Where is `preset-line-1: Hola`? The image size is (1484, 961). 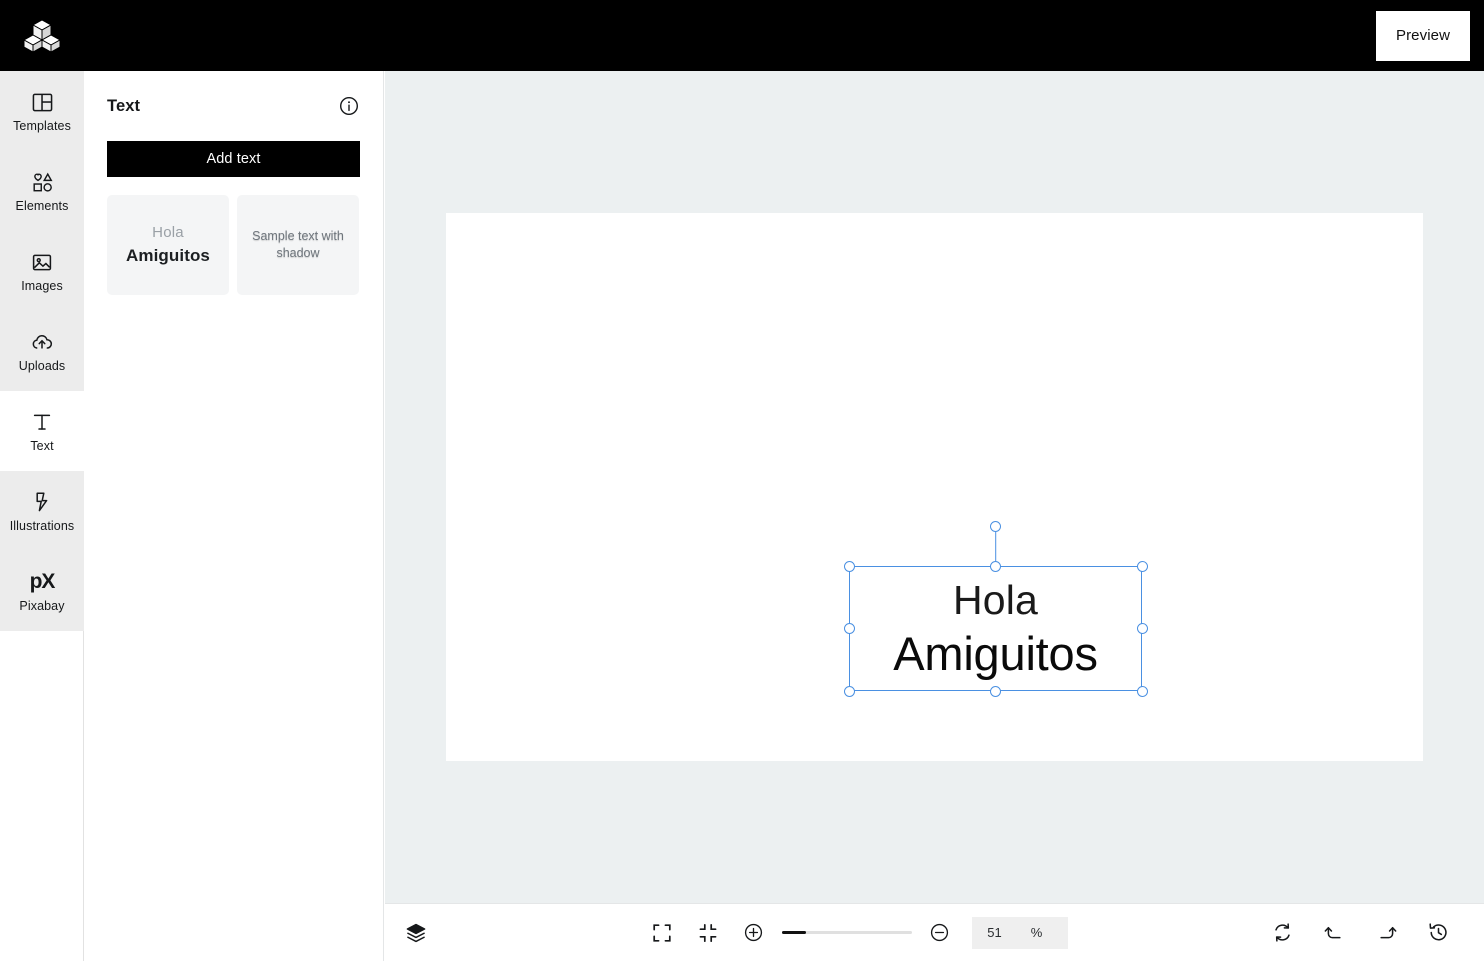
preset-line-1: Hola is located at coordinates (168, 232).